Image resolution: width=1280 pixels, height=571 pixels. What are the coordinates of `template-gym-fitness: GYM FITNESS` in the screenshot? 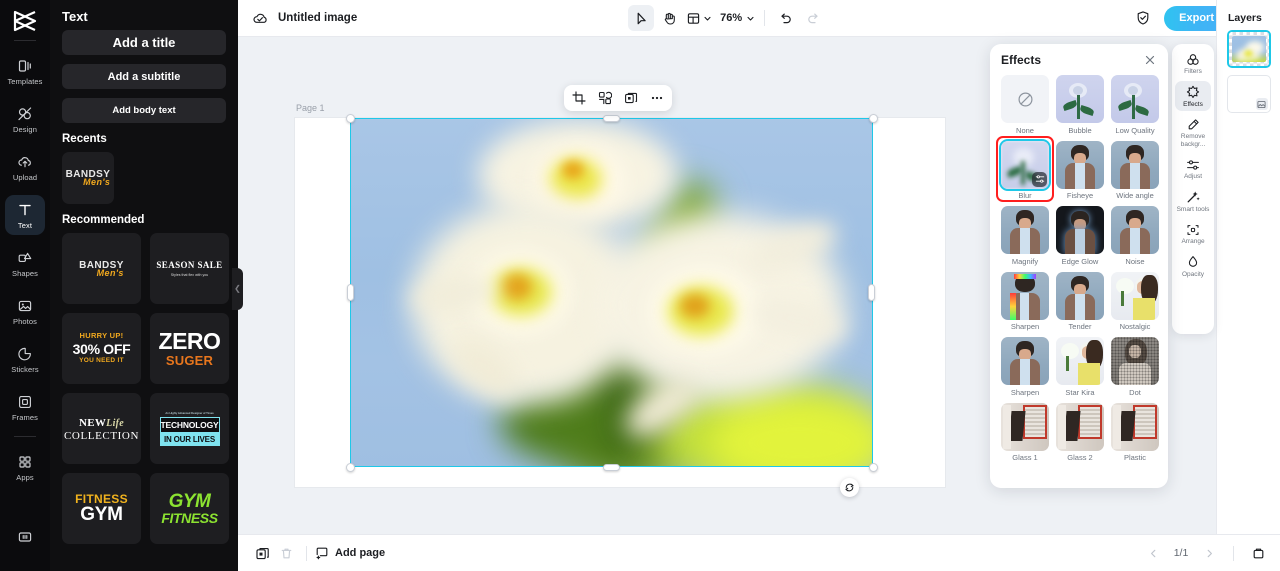 It's located at (189, 508).